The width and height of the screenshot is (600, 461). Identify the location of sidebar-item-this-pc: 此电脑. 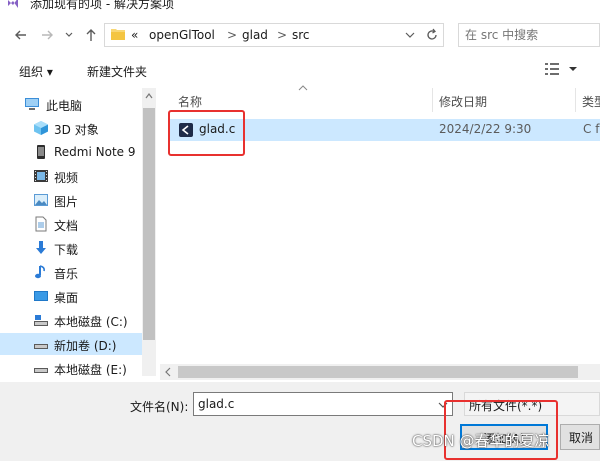
(71, 104).